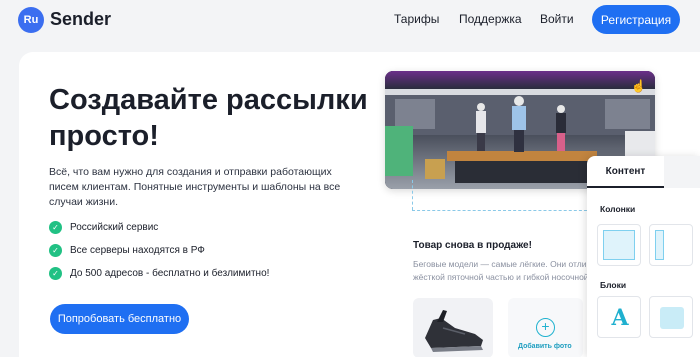 The width and height of the screenshot is (700, 357). What do you see at coordinates (490, 19) in the screenshot?
I see `nav-link-support: Поддержка` at bounding box center [490, 19].